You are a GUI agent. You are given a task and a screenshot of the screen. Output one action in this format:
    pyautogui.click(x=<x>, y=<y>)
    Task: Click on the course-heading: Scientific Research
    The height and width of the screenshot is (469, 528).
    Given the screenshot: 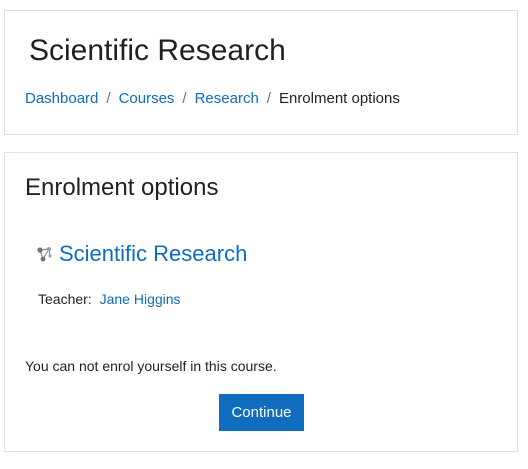 What is the action you would take?
    pyautogui.click(x=142, y=254)
    